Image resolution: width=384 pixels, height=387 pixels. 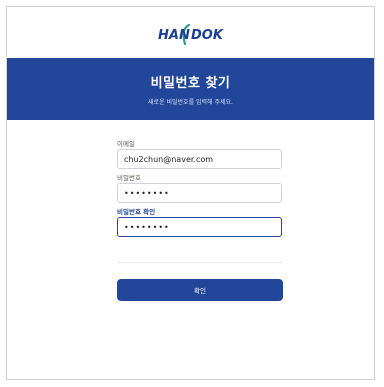 I want to click on form-divider, so click(x=200, y=262).